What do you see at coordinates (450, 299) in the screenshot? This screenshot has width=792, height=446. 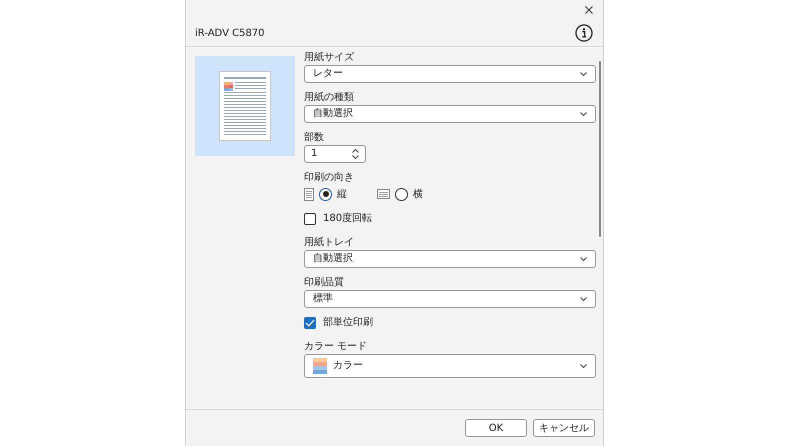 I see `dropdown: 標準` at bounding box center [450, 299].